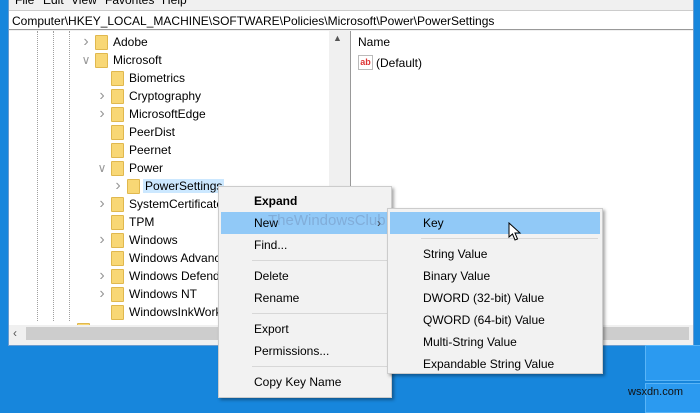 The image size is (700, 413). Describe the element at coordinates (484, 320) in the screenshot. I see `menu-item-label: QWORD (64-bit) Value` at that location.